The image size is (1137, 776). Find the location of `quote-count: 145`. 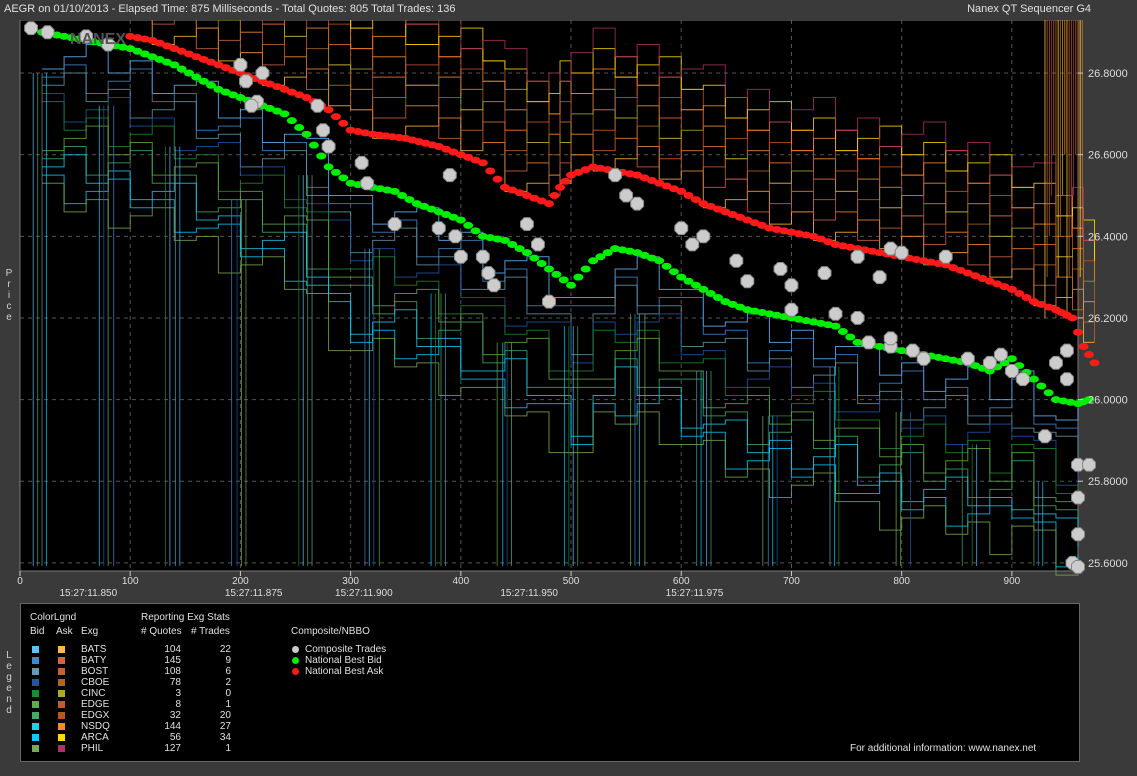

quote-count: 145 is located at coordinates (172, 660).